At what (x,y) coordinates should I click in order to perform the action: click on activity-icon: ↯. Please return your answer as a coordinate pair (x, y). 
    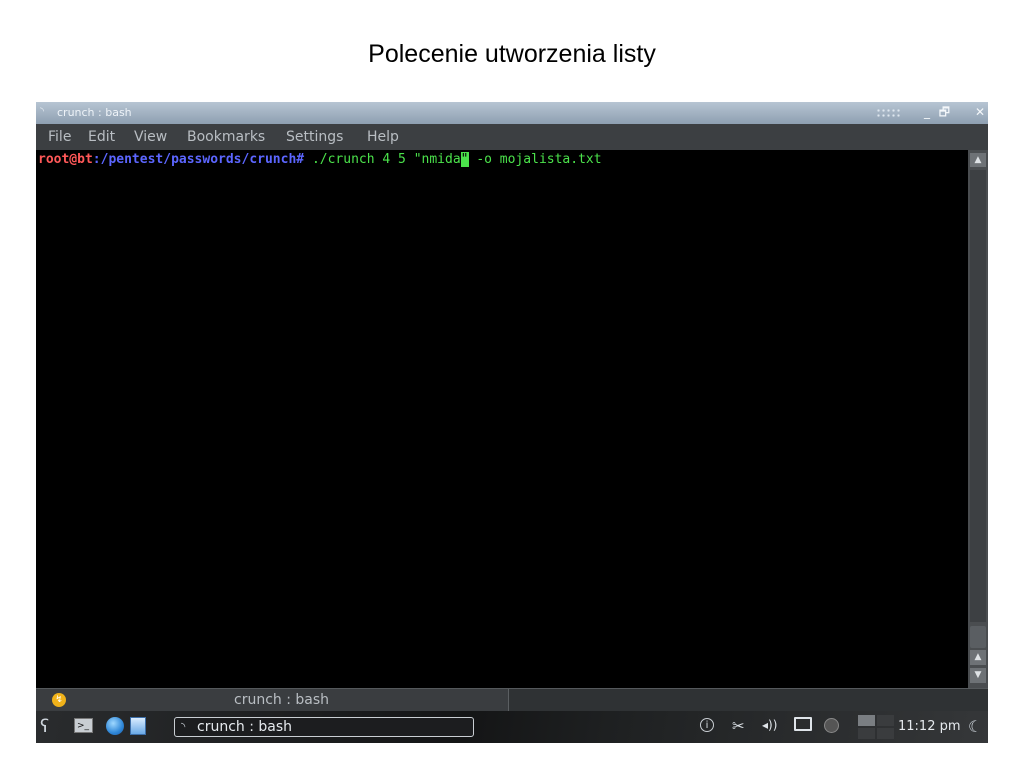
    Looking at the image, I should click on (59, 700).